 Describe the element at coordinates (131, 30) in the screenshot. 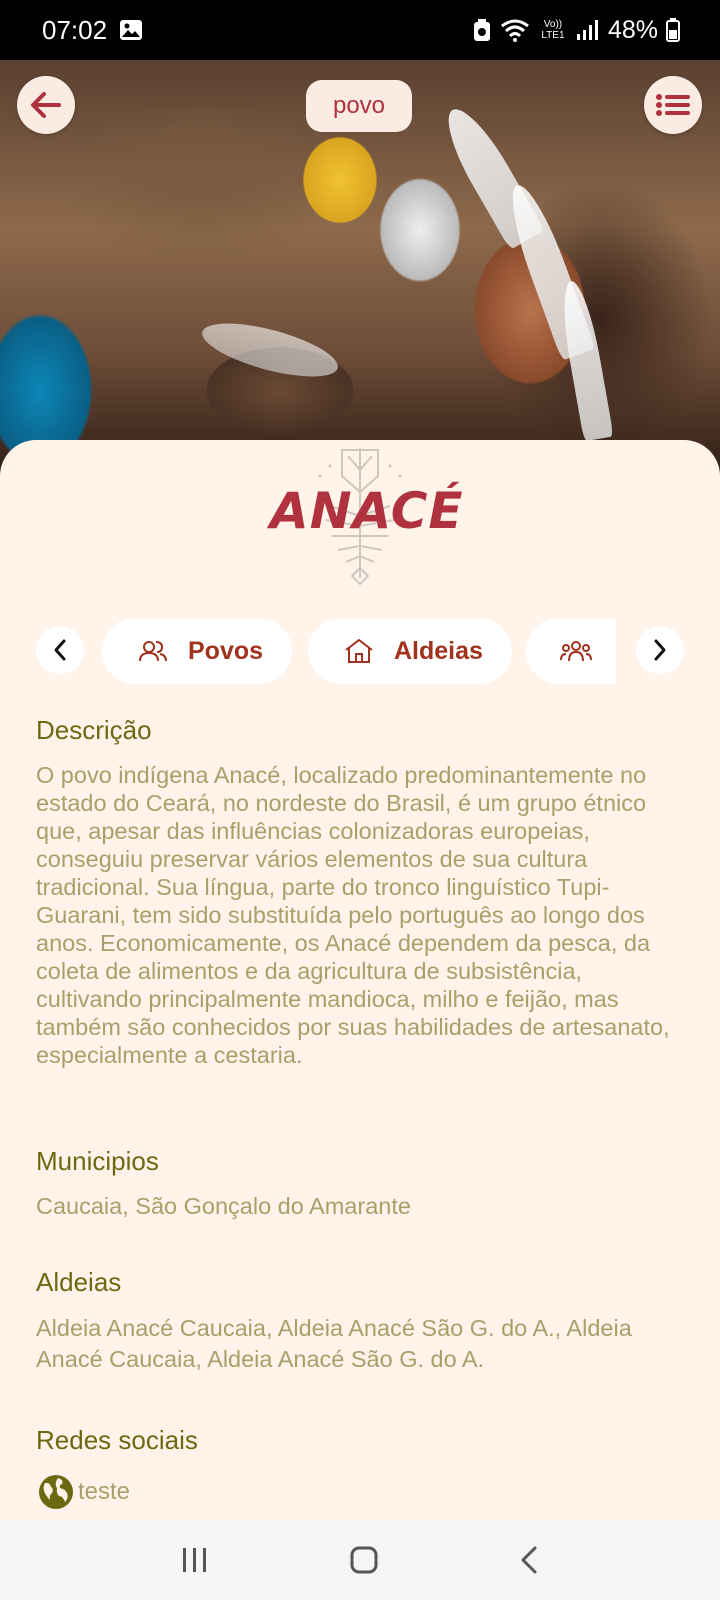

I see `gallery-icon` at that location.